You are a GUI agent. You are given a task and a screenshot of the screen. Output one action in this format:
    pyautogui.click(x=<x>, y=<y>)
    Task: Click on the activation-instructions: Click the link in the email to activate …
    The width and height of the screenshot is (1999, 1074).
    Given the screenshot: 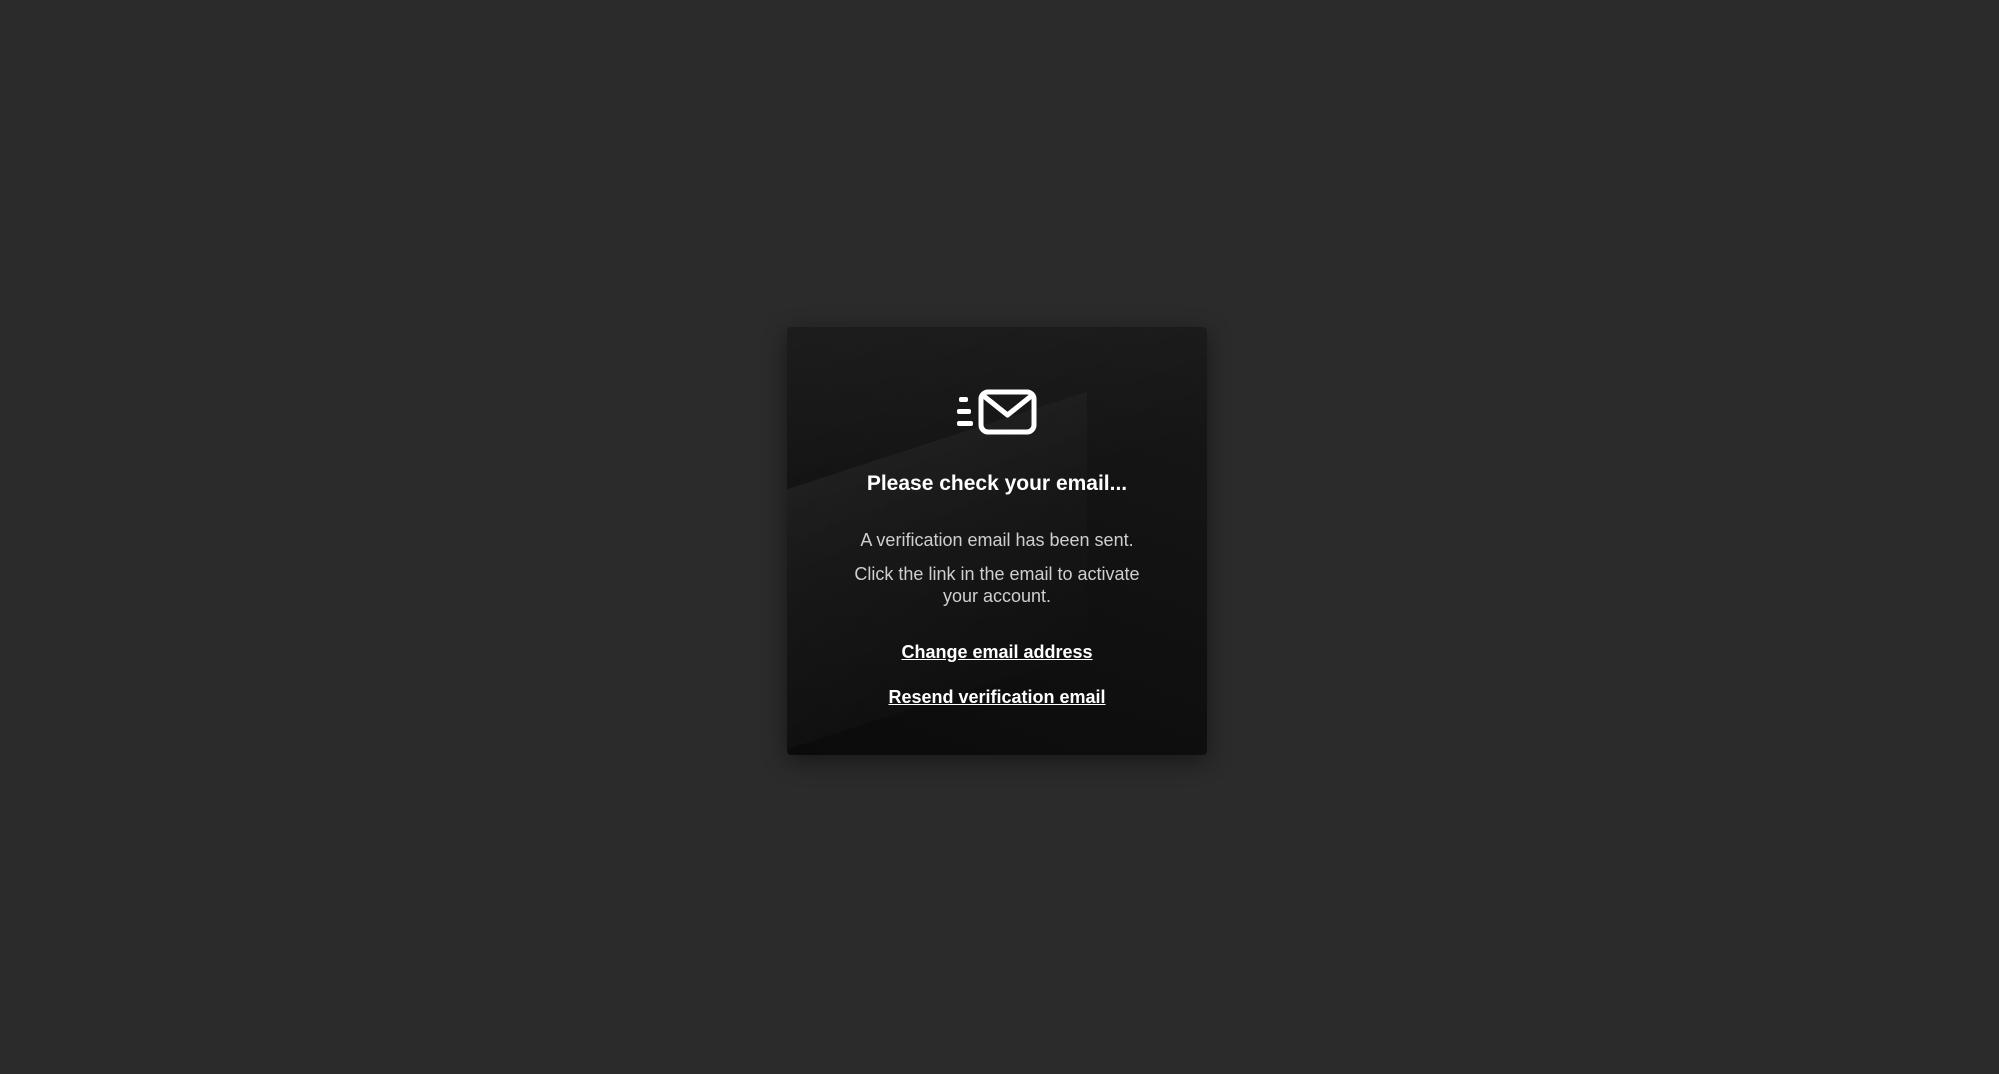 What is the action you would take?
    pyautogui.click(x=997, y=585)
    